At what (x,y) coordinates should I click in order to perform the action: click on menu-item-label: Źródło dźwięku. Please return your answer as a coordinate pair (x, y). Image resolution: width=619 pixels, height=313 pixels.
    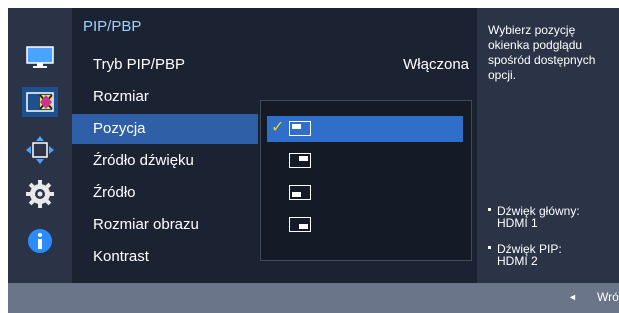
    Looking at the image, I should click on (143, 160).